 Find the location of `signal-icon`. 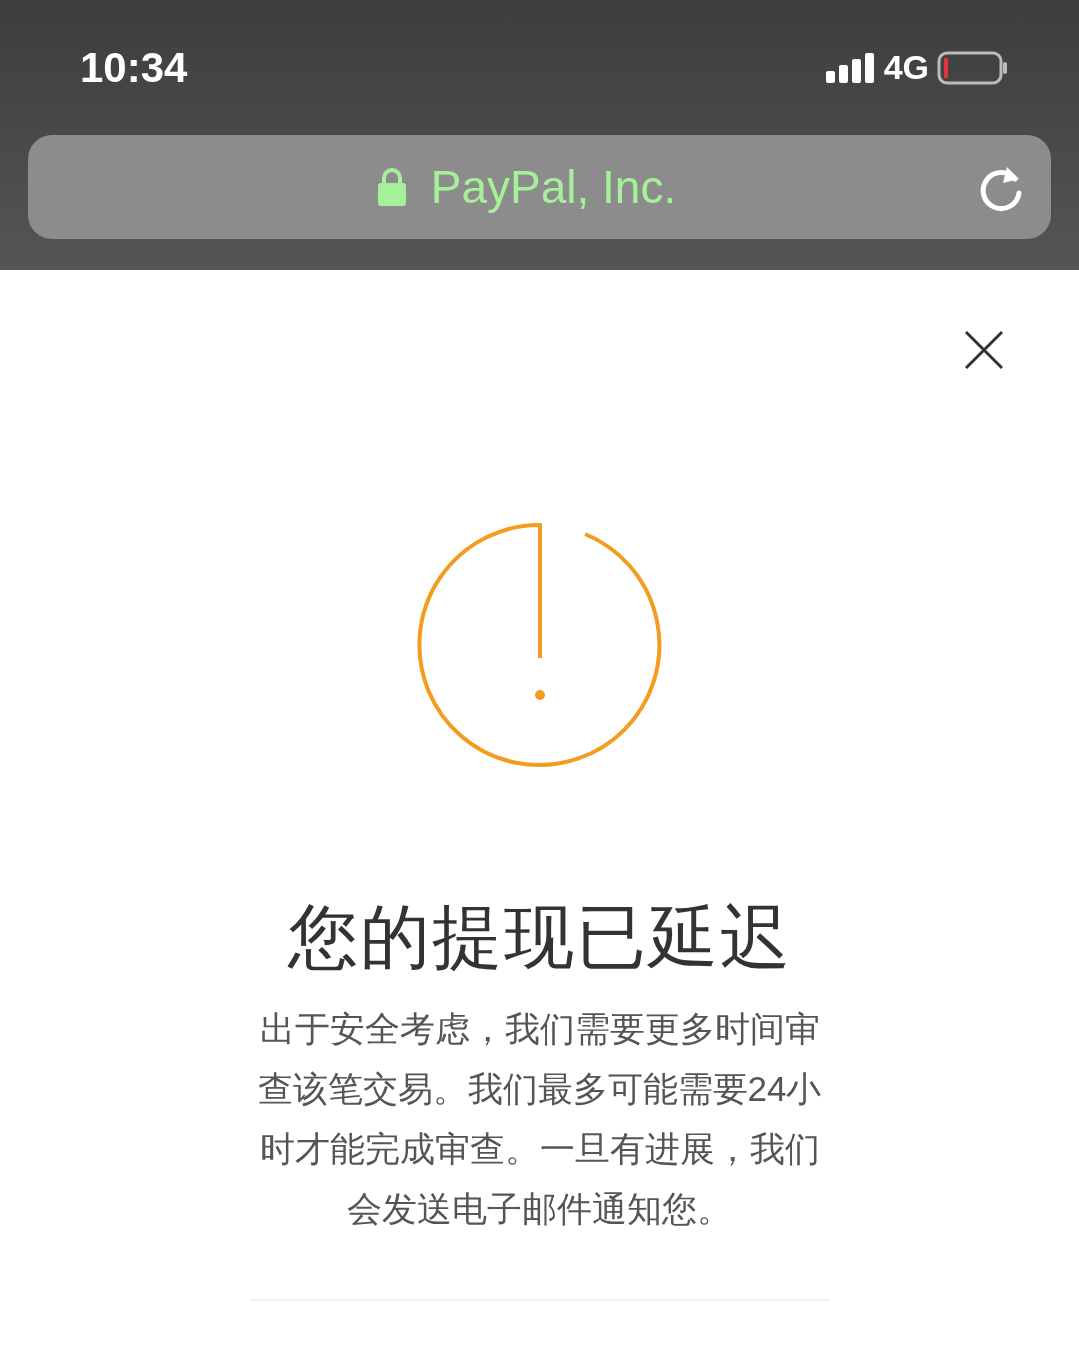

signal-icon is located at coordinates (850, 67).